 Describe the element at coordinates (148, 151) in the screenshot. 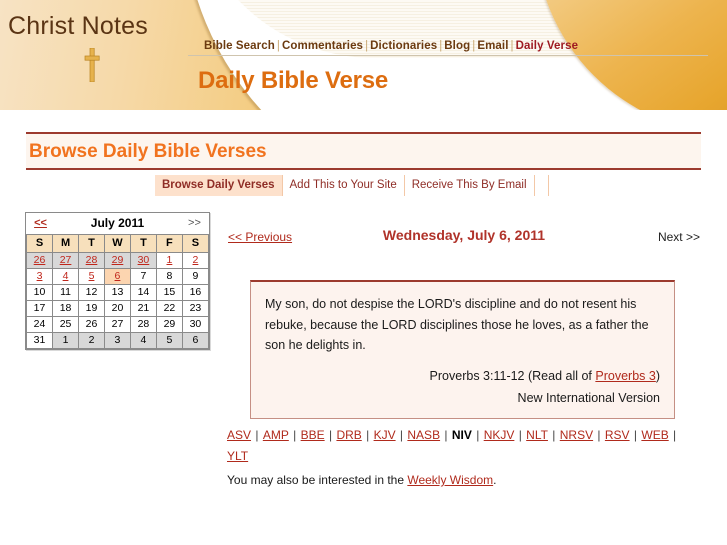

I see `section-heading-text: Browse Daily Bible Verses` at that location.